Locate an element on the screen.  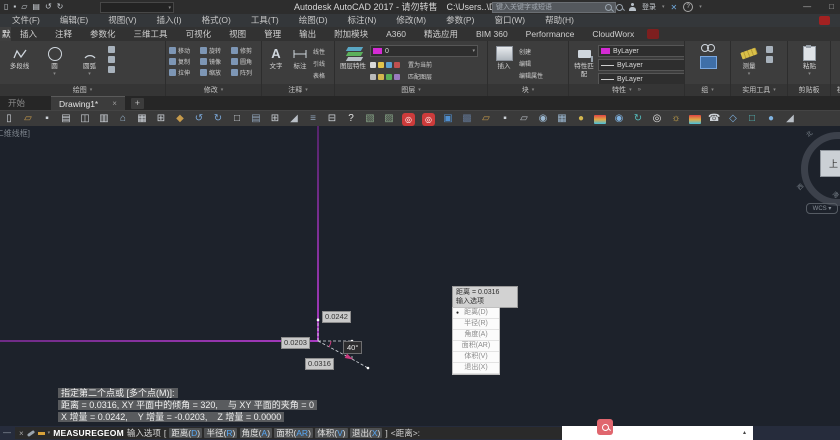
save-icon: ▪ is located at coordinates (47, 119).